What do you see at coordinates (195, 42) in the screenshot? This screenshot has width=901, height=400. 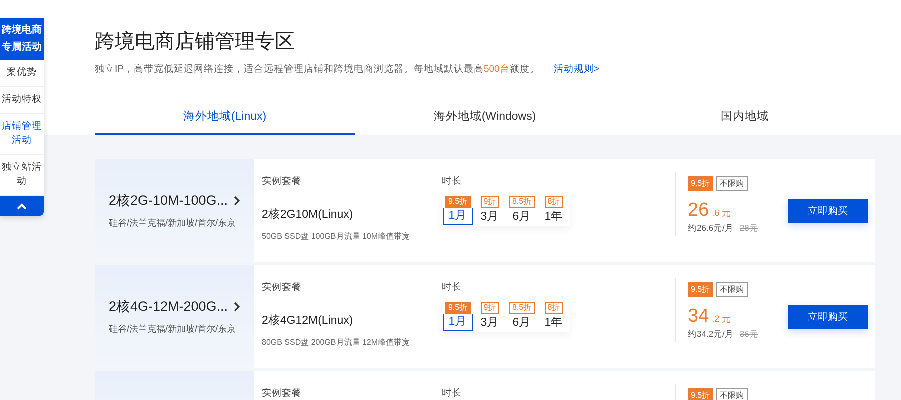 I see `page-title: 跨境电商店铺管理专区` at bounding box center [195, 42].